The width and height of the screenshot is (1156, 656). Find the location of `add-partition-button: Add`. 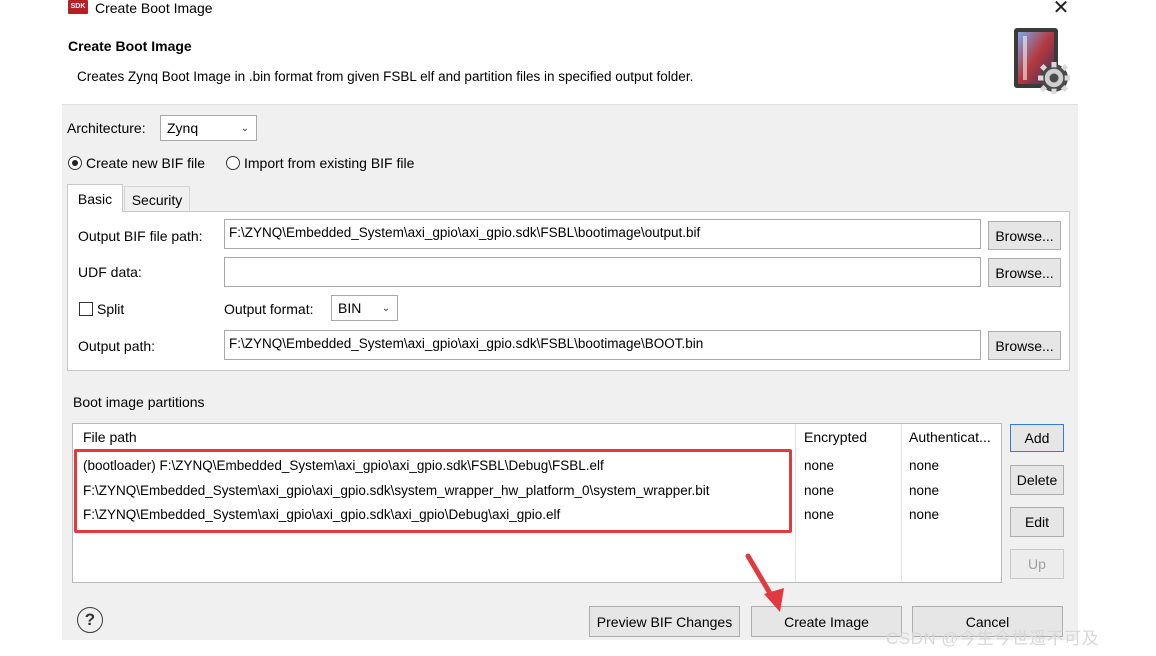

add-partition-button: Add is located at coordinates (1037, 438).